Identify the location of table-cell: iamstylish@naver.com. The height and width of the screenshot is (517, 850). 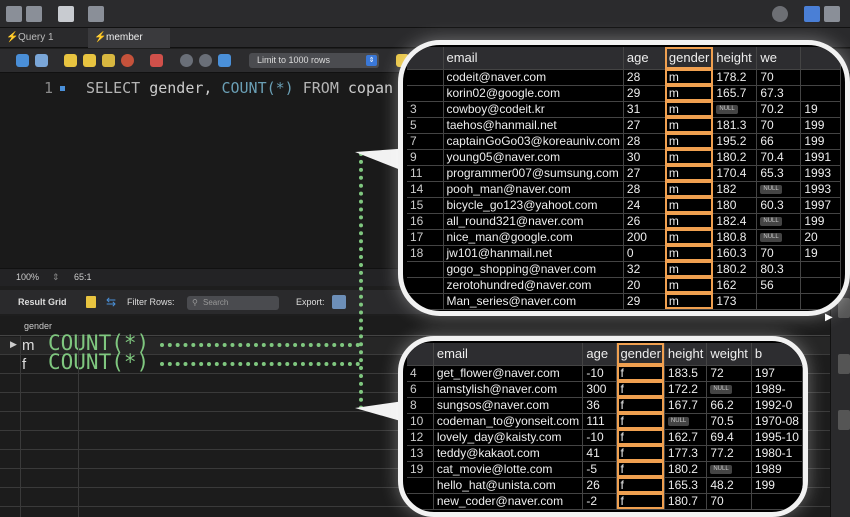
(508, 389).